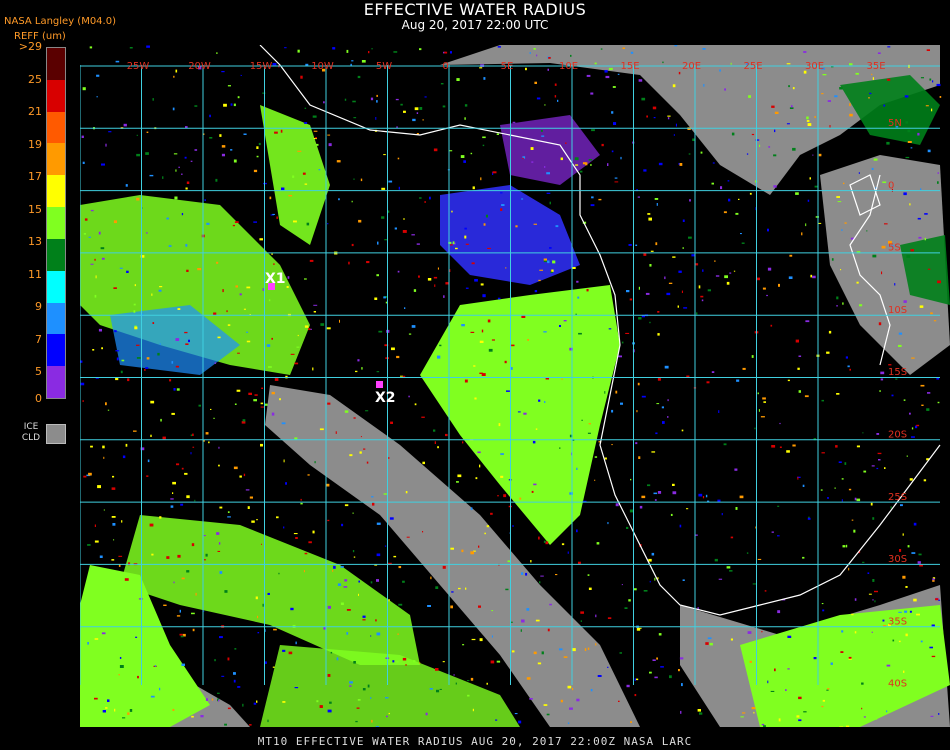  Describe the element at coordinates (261, 66) in the screenshot. I see `longitude-label: 15W` at that location.